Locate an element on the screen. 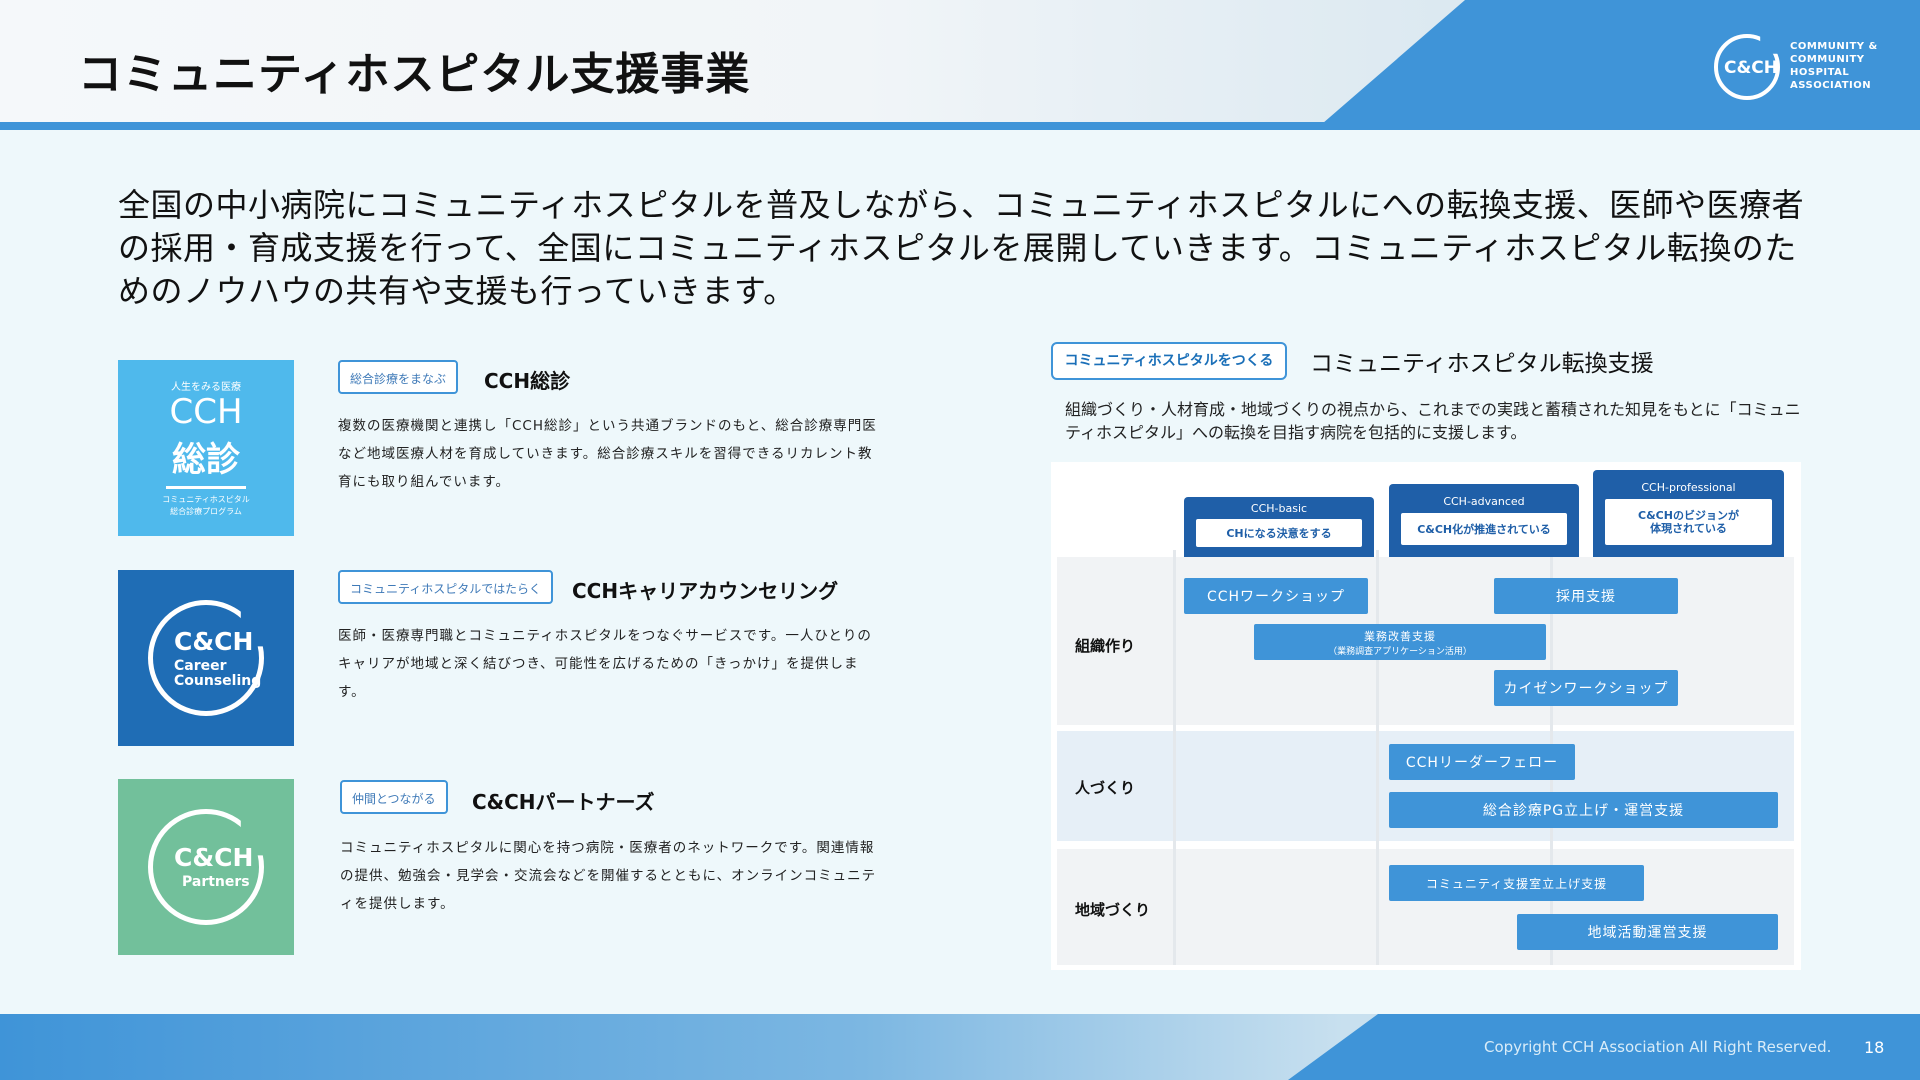 Image resolution: width=1920 pixels, height=1080 pixels. bar-label: 採用支援 is located at coordinates (1586, 597).